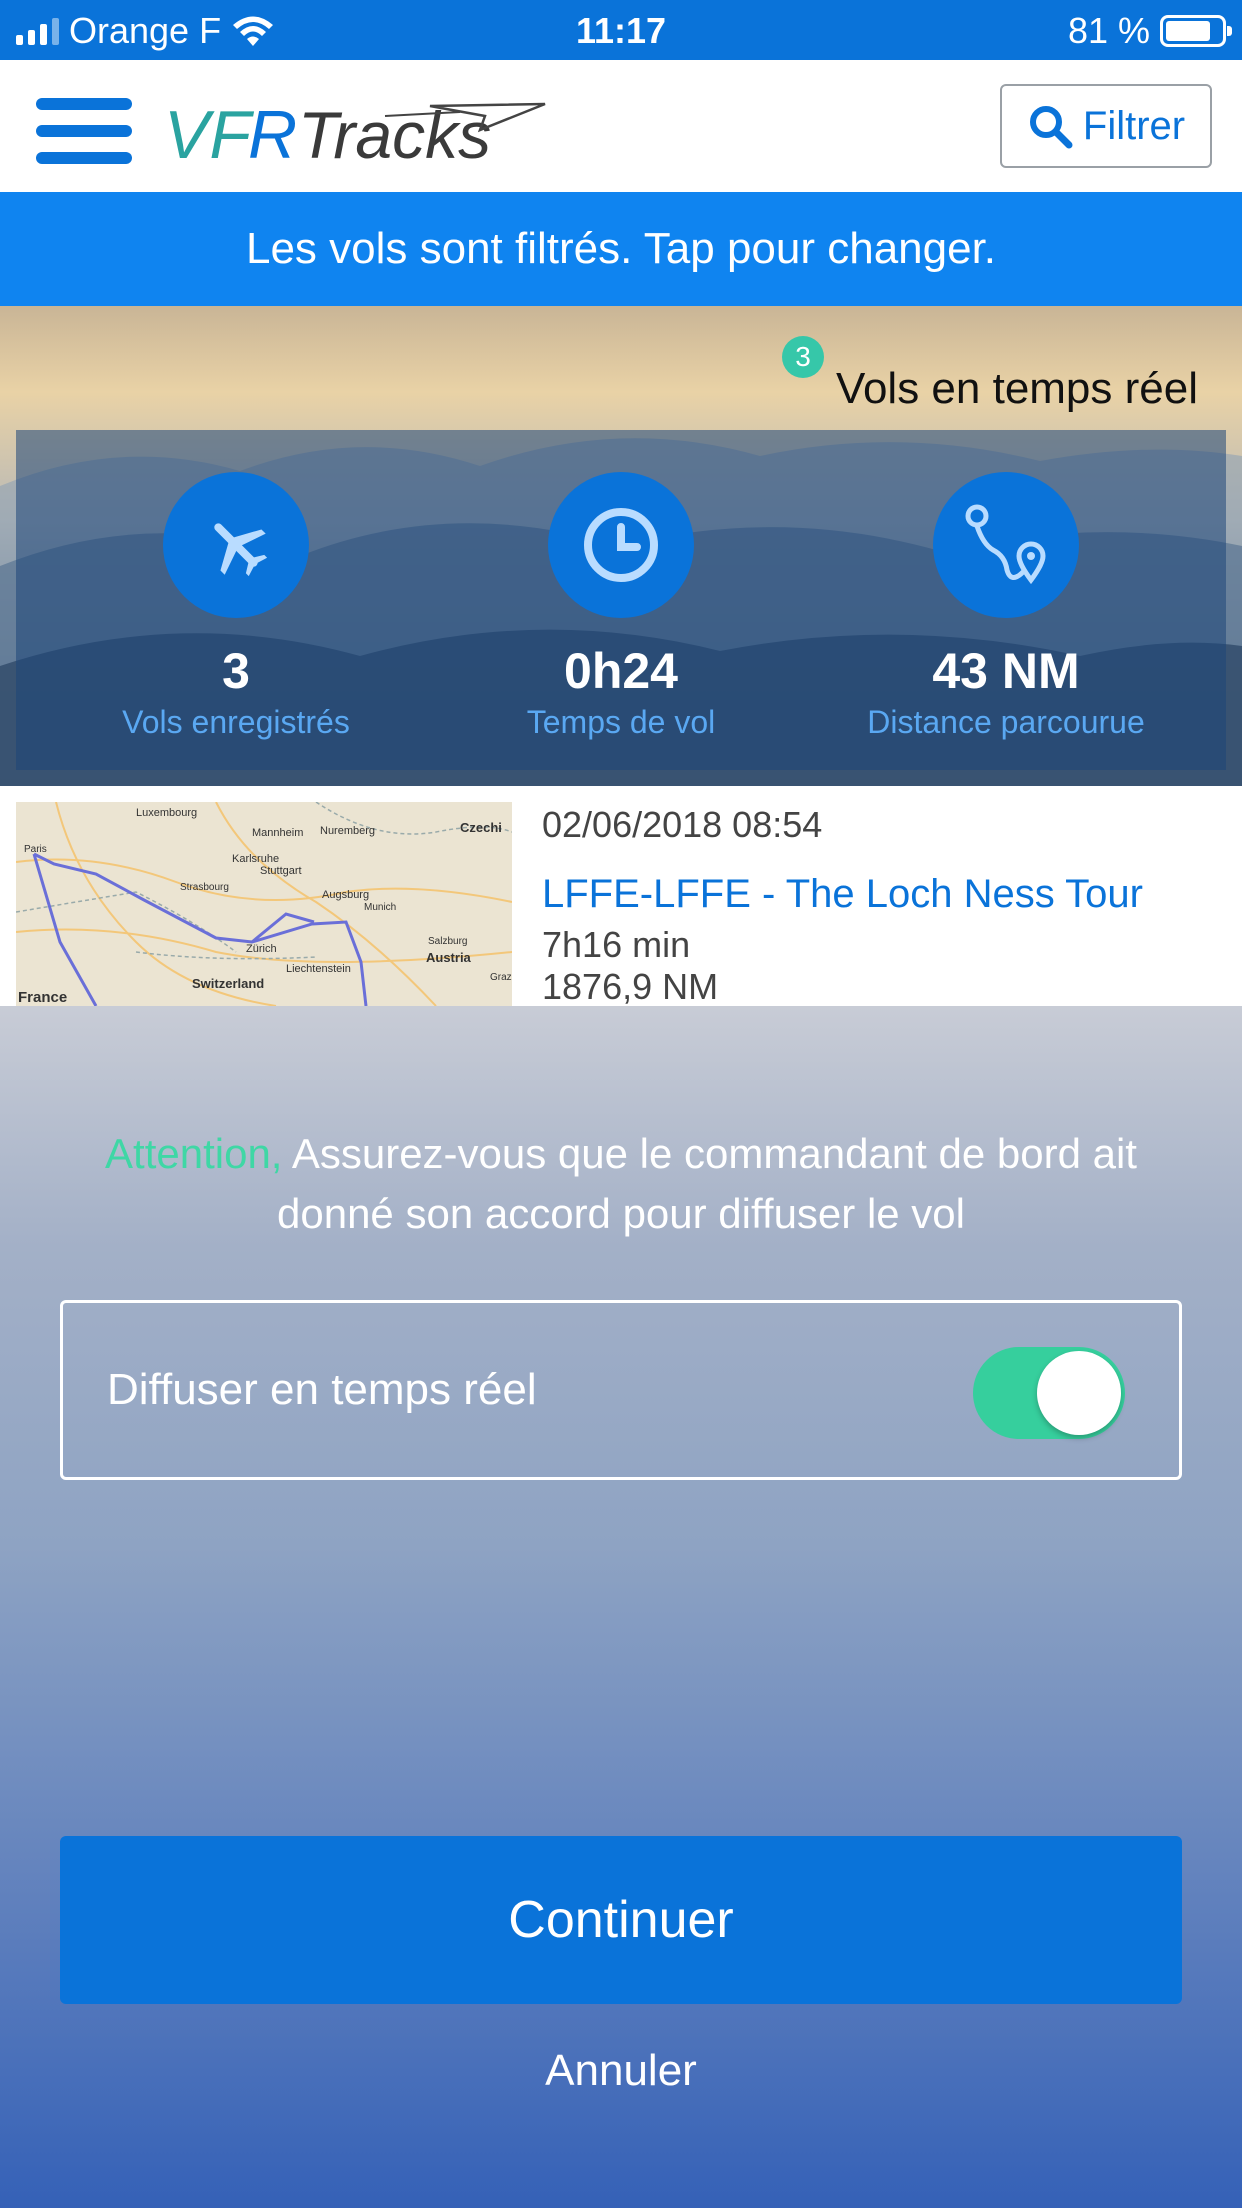  What do you see at coordinates (501, 977) in the screenshot?
I see `map-label-graz: Graz` at bounding box center [501, 977].